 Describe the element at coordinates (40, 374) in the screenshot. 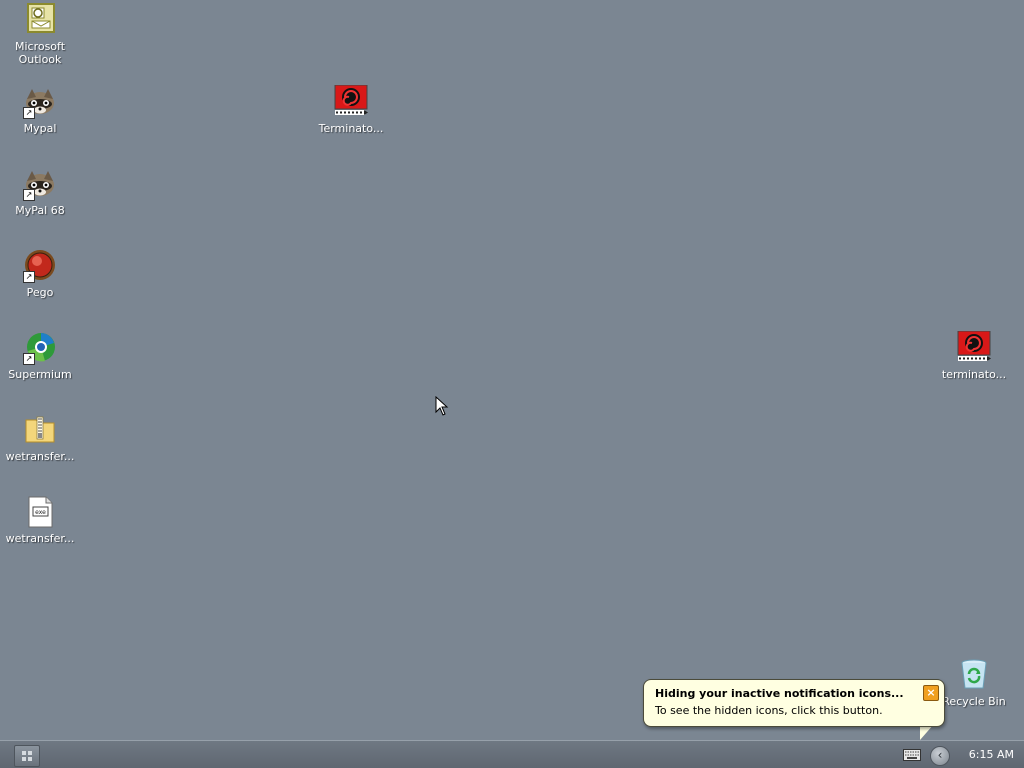

I see `desktop-icon-label: Supermium` at that location.